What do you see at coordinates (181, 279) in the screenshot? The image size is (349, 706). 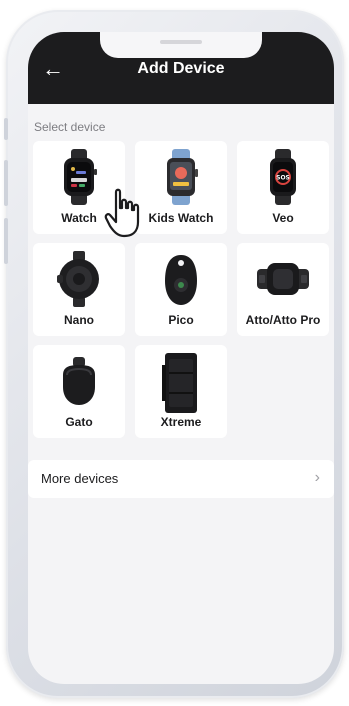 I see `pico-tracker-icon` at bounding box center [181, 279].